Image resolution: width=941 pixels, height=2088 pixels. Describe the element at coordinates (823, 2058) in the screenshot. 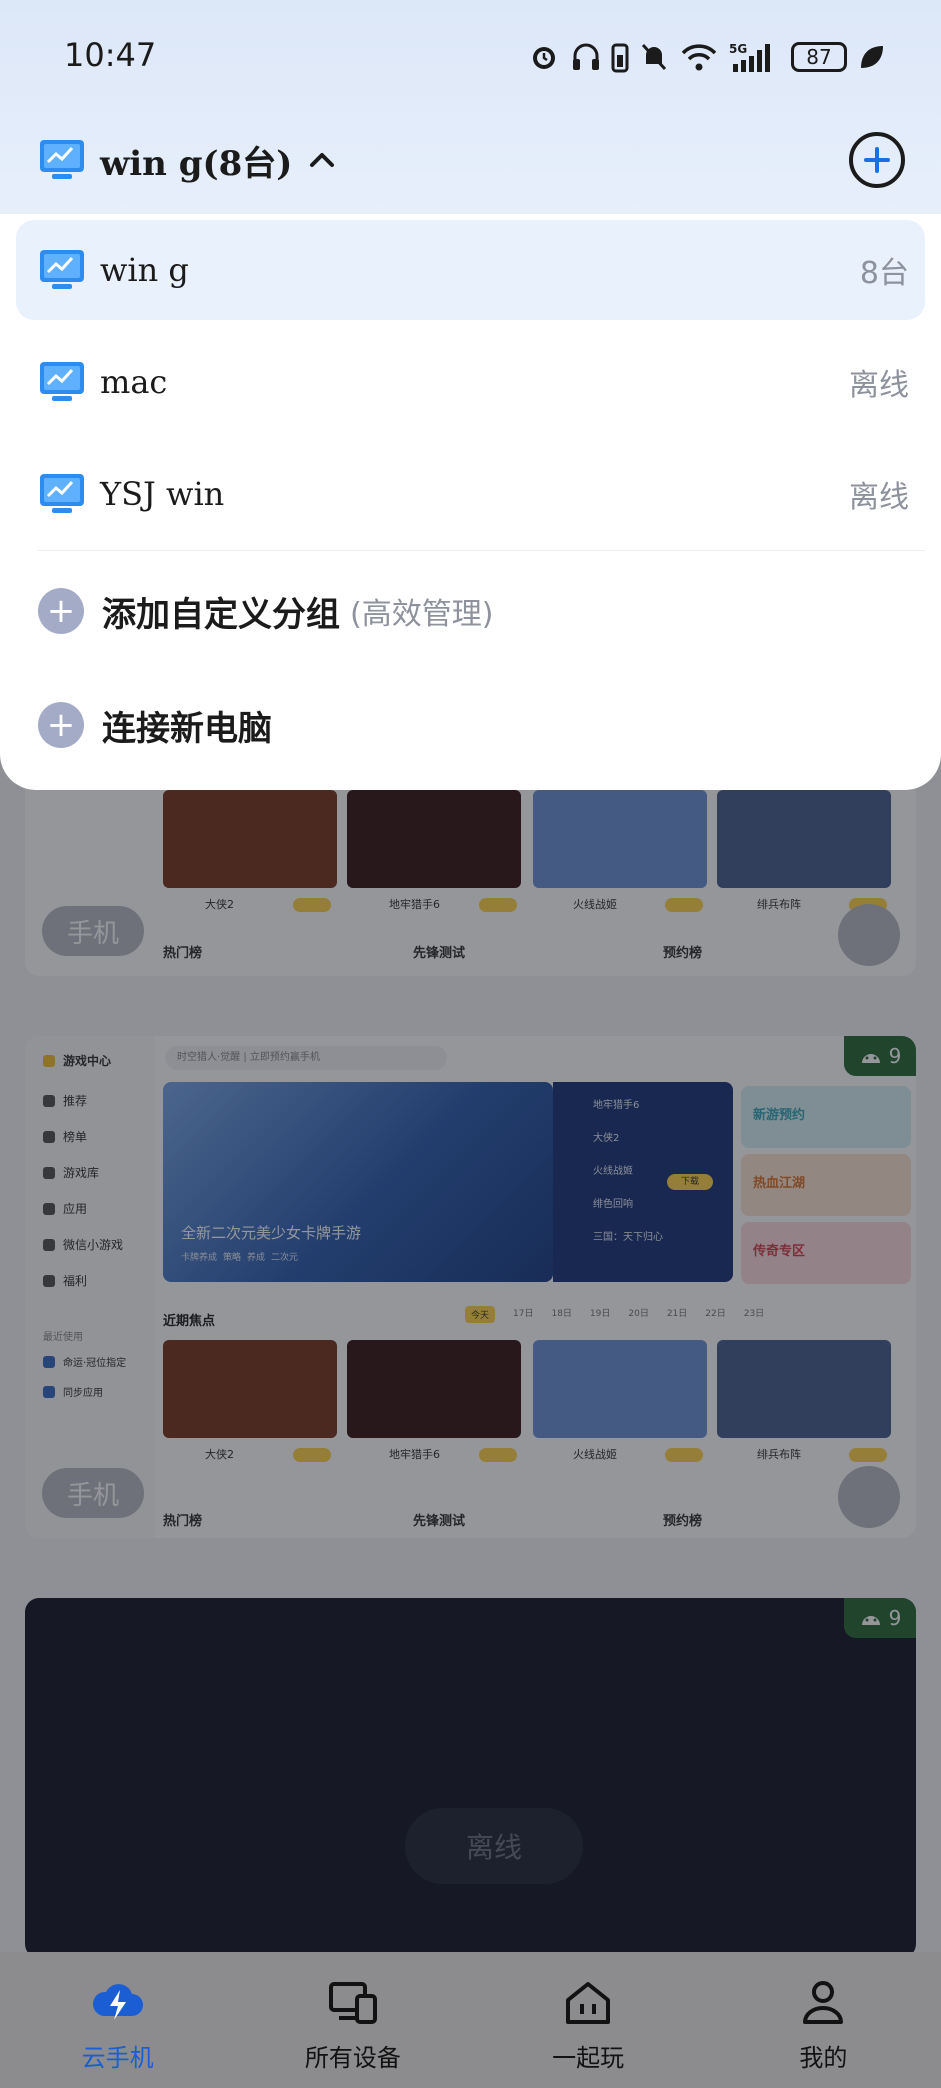

I see `nav-label: 我的` at that location.